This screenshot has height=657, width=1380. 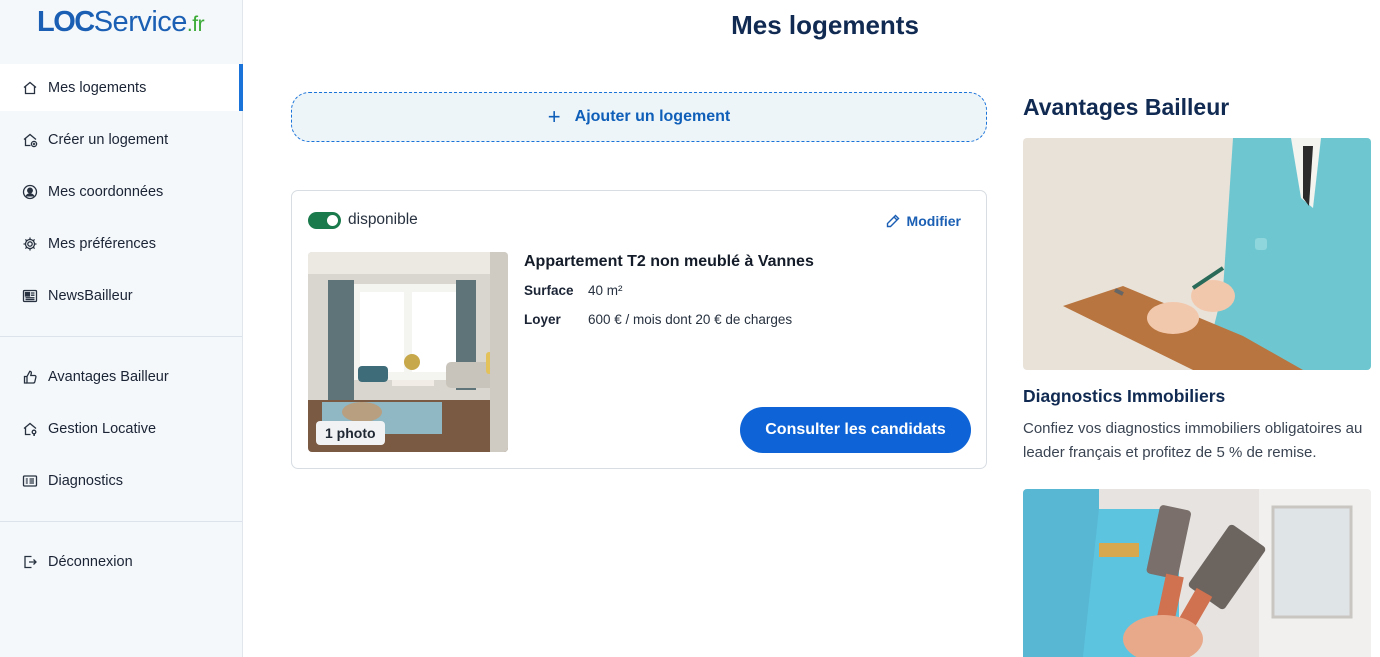 I want to click on sidebar-item-gestion-locative: Gestion Locative, so click(x=121, y=428).